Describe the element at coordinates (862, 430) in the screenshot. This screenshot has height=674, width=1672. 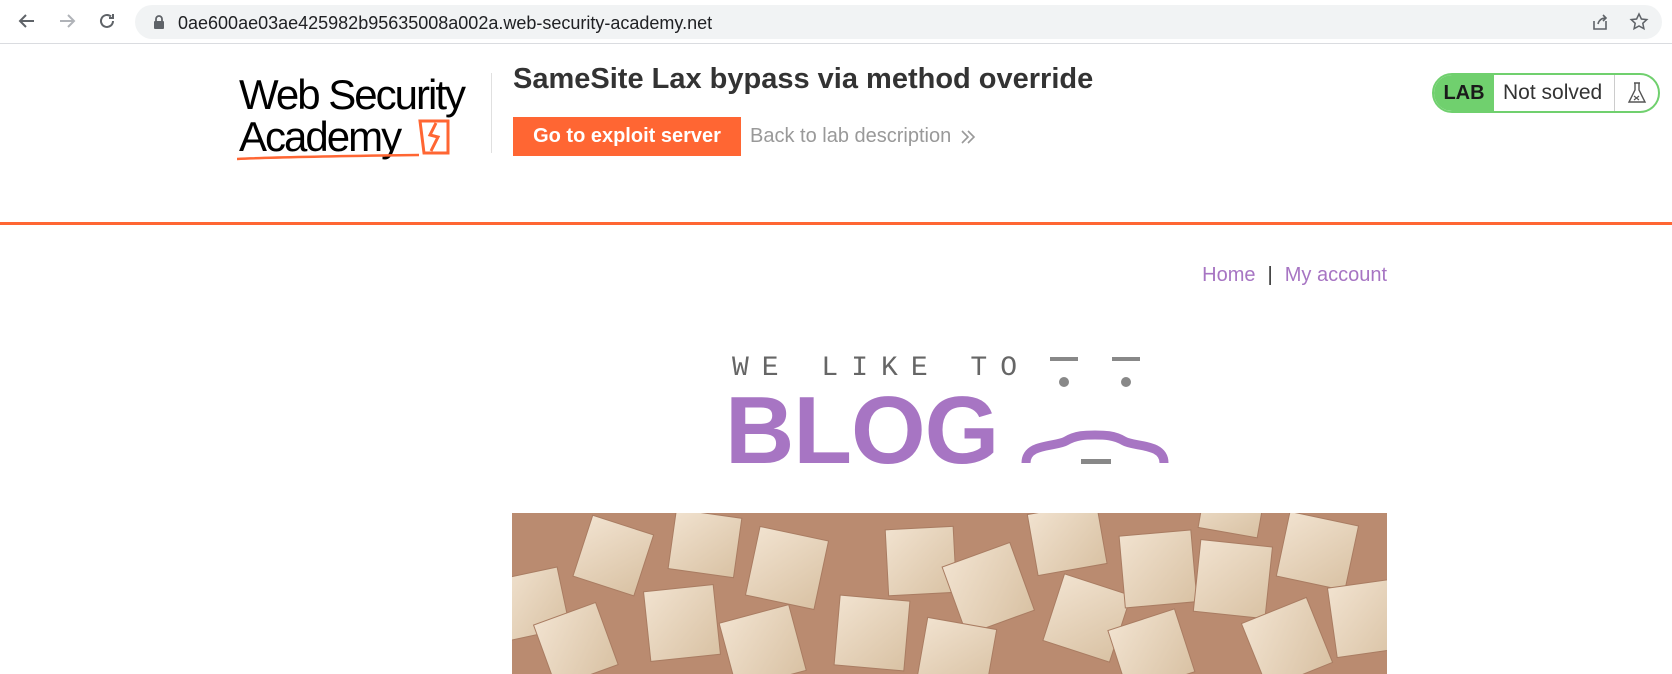
I see `banner-blog-word: BLOG` at that location.